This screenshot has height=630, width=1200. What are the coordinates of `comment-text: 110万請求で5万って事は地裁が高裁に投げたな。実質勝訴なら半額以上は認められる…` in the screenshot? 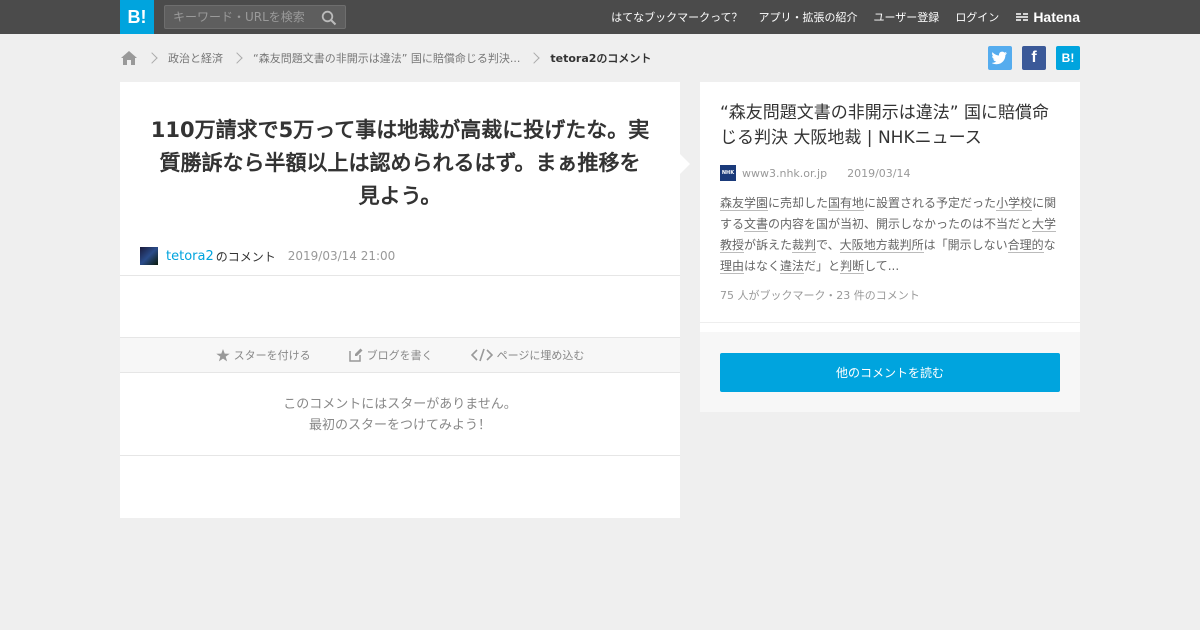 It's located at (400, 163).